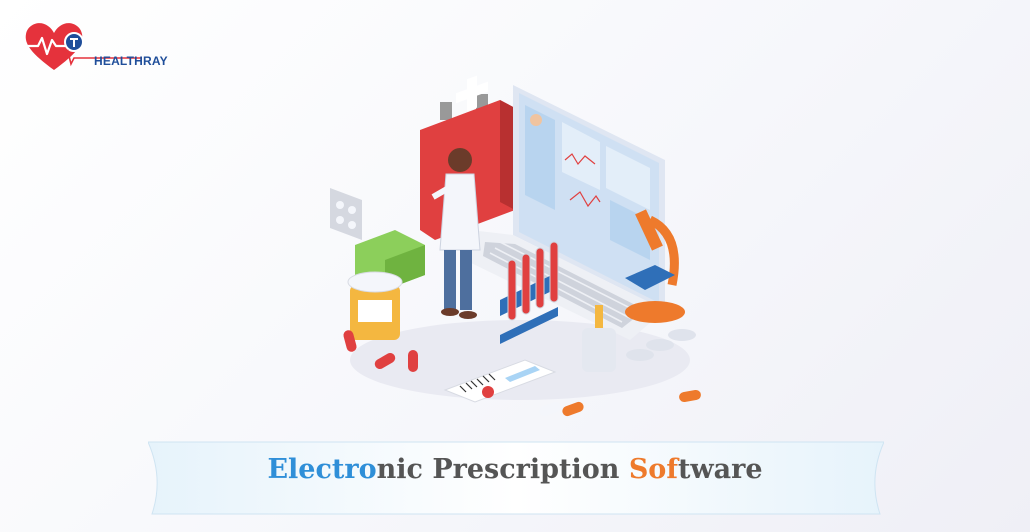 The width and height of the screenshot is (1030, 532). Describe the element at coordinates (375, 305) in the screenshot. I see `medicine-bottle-icon` at that location.